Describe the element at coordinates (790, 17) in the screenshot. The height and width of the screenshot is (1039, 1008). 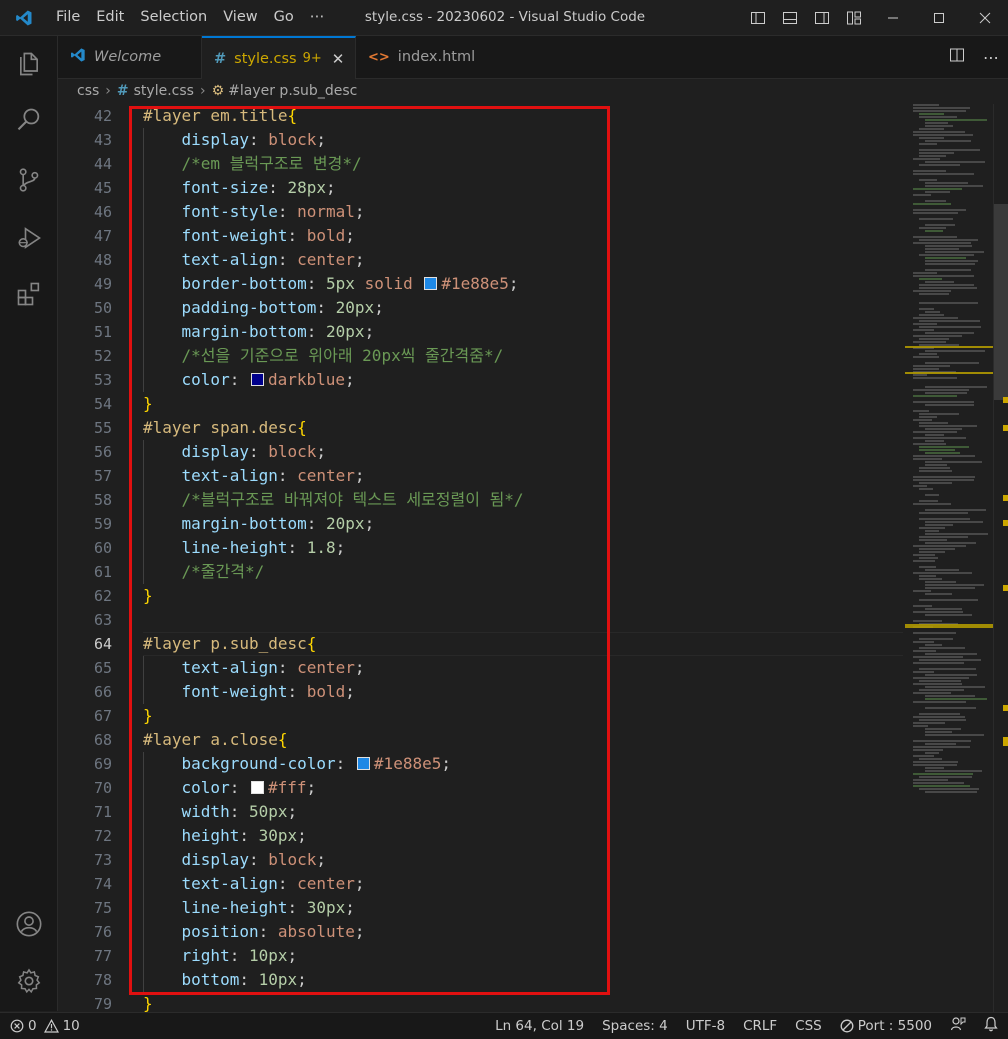
I see `toggle-panel-icon` at that location.